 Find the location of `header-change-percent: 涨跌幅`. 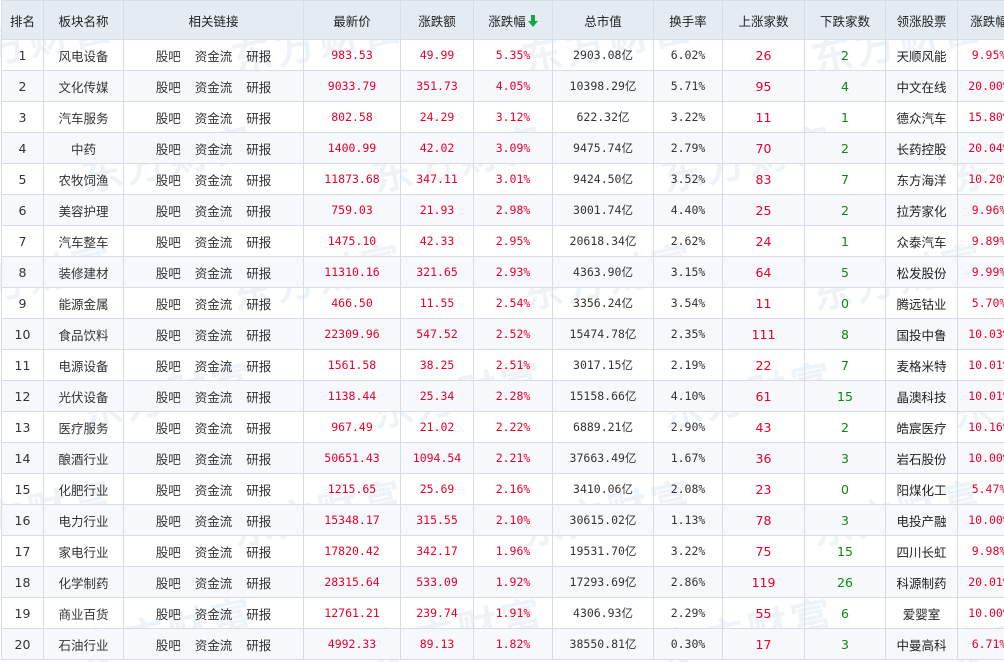

header-change-percent: 涨跌幅 is located at coordinates (513, 20).